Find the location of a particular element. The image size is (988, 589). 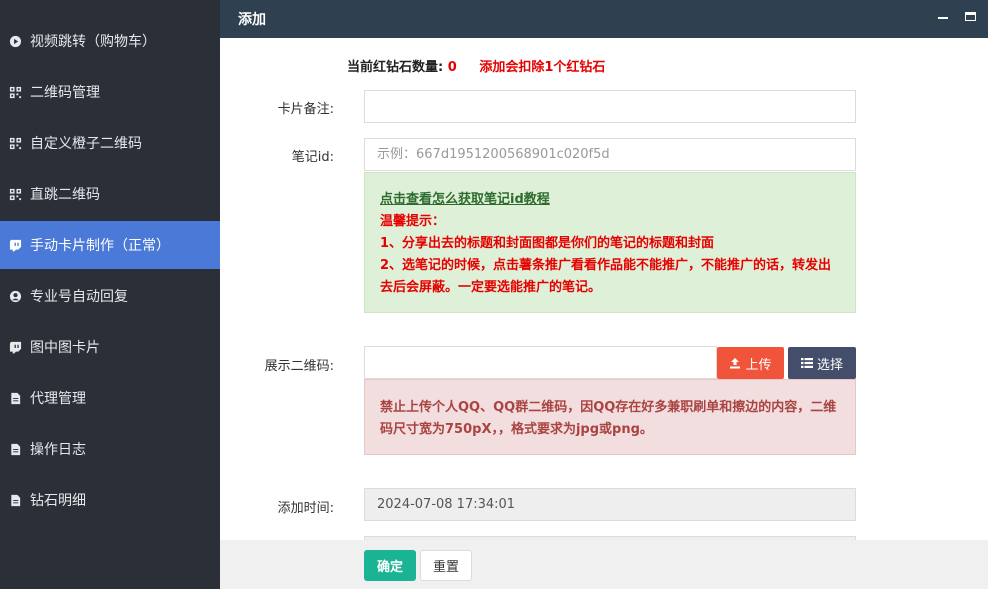

sidebar-item-auto-reply: 专业号自动回复 is located at coordinates (110, 296).